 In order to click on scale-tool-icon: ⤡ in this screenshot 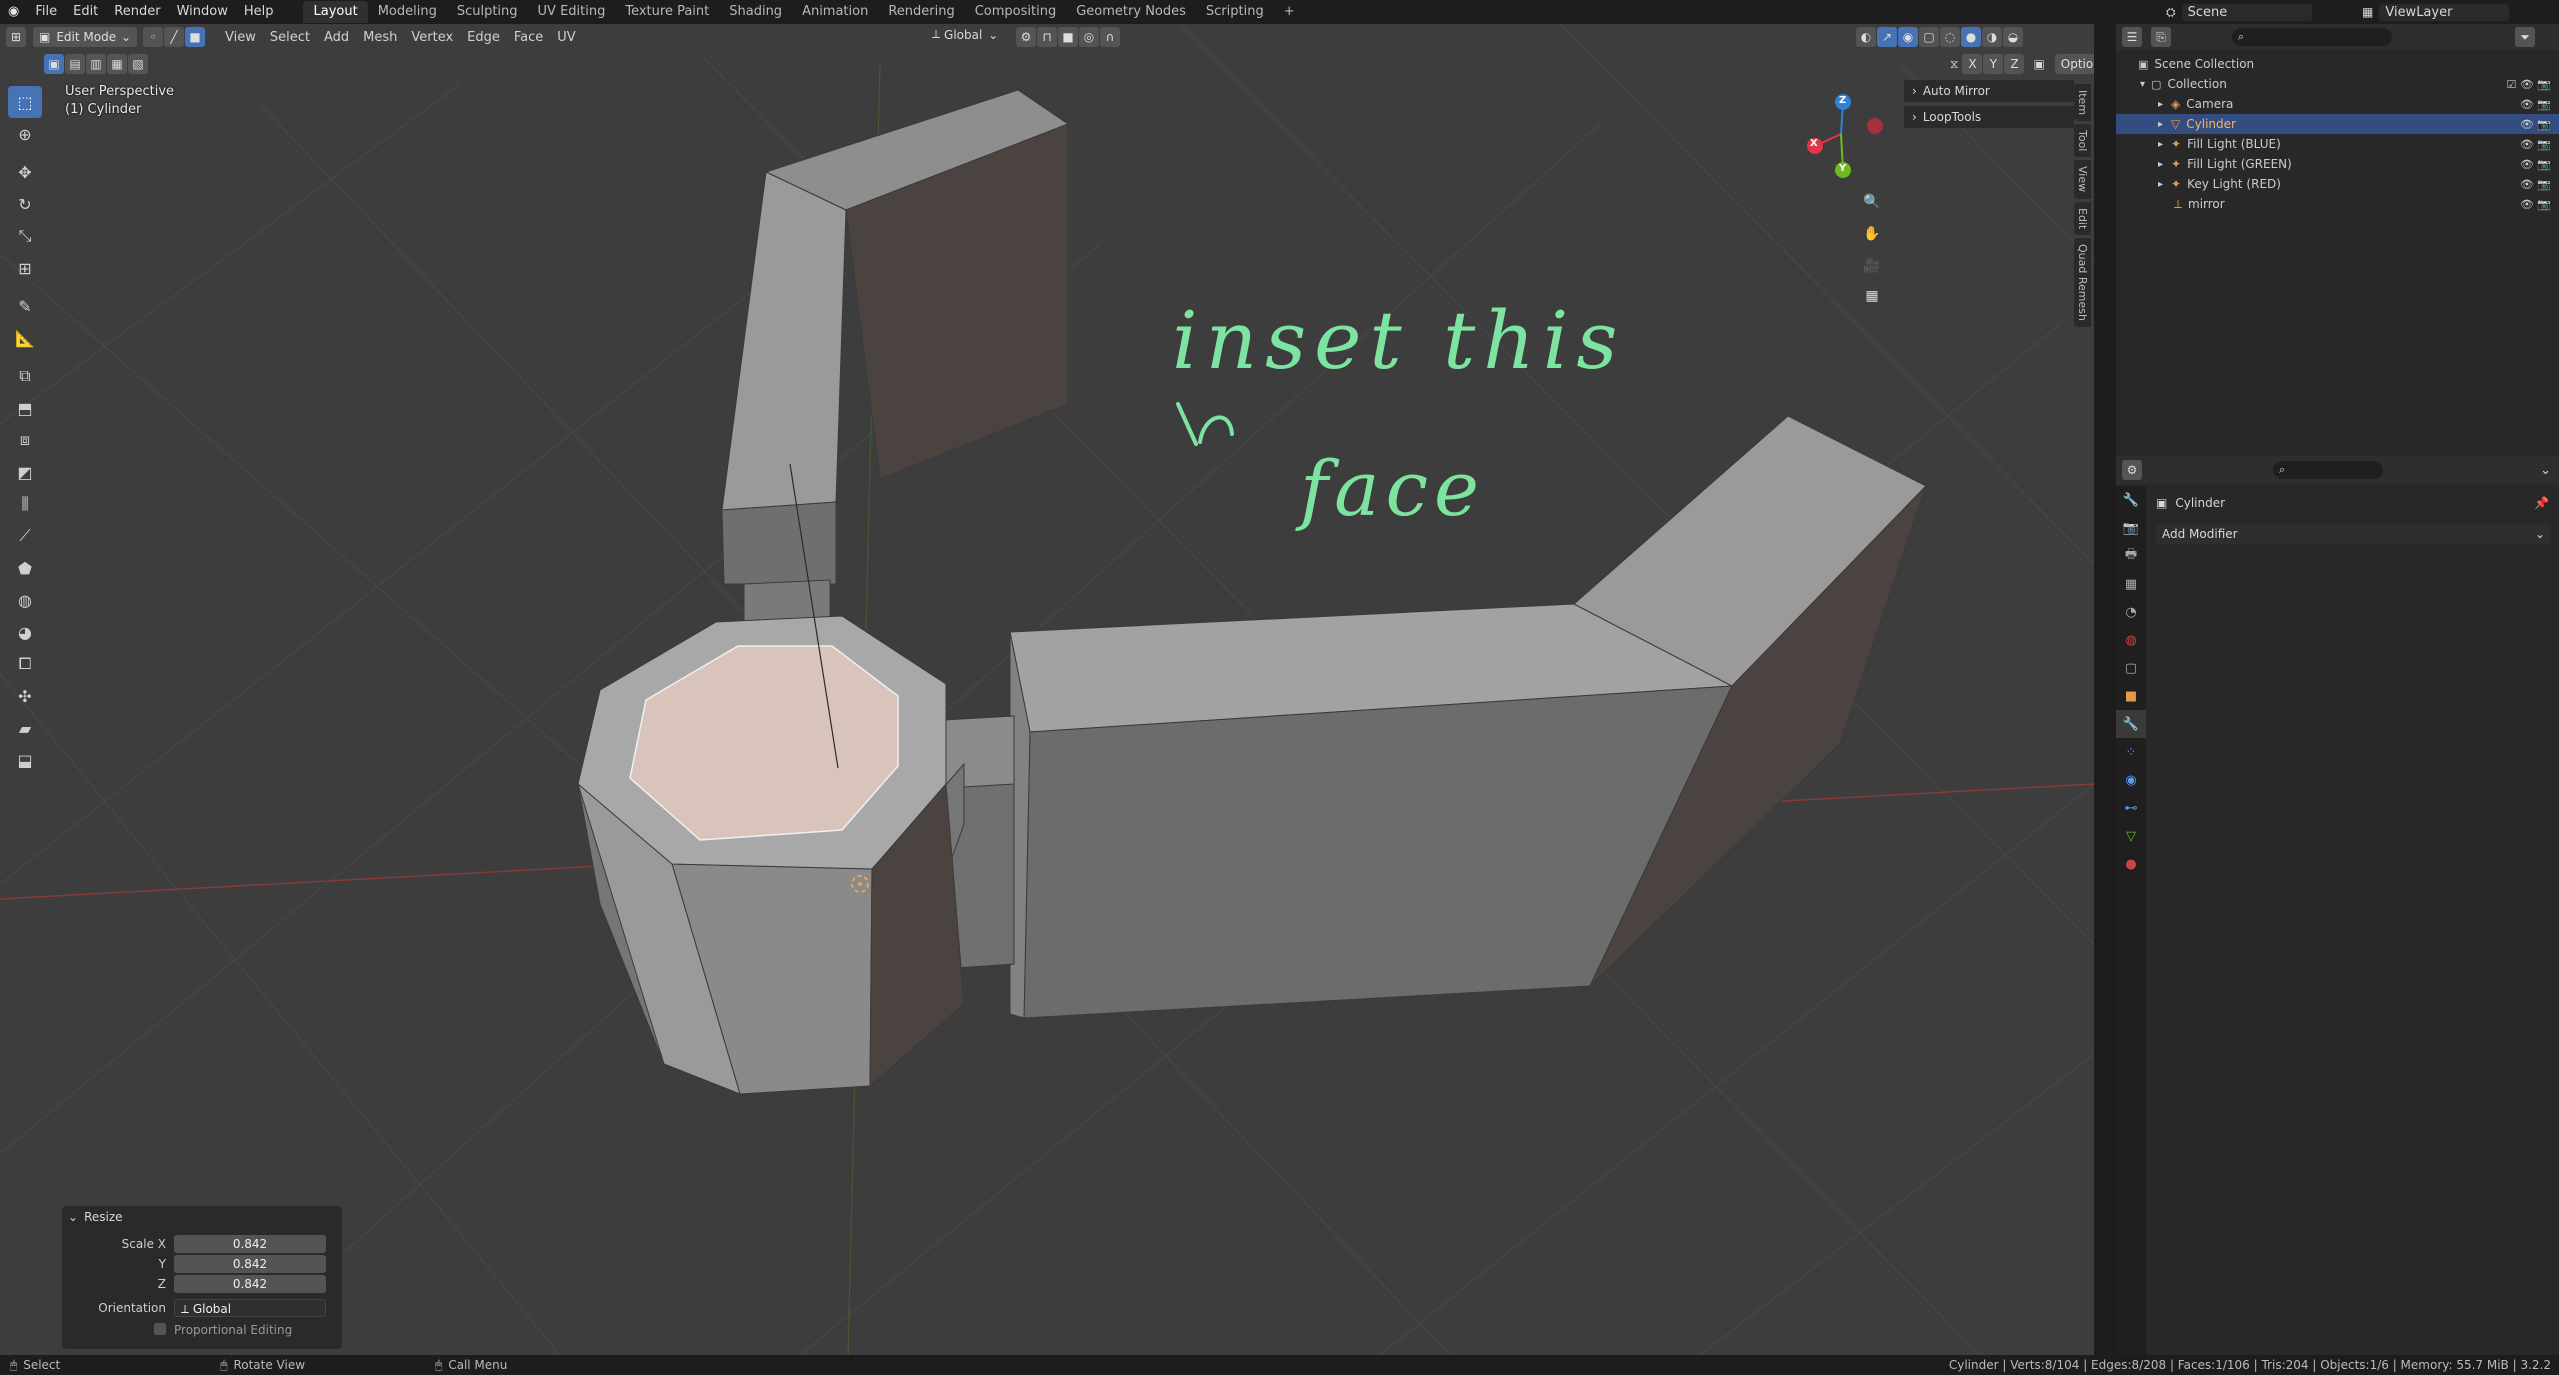, I will do `click(25, 236)`.